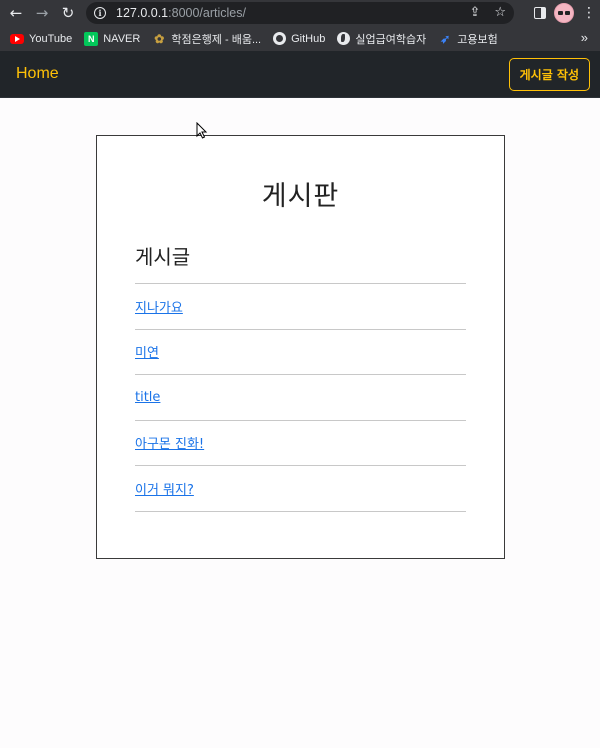 The width and height of the screenshot is (600, 748). Describe the element at coordinates (468, 39) in the screenshot. I see `bookmark-employment-insurance: ➶ 고용보험` at that location.